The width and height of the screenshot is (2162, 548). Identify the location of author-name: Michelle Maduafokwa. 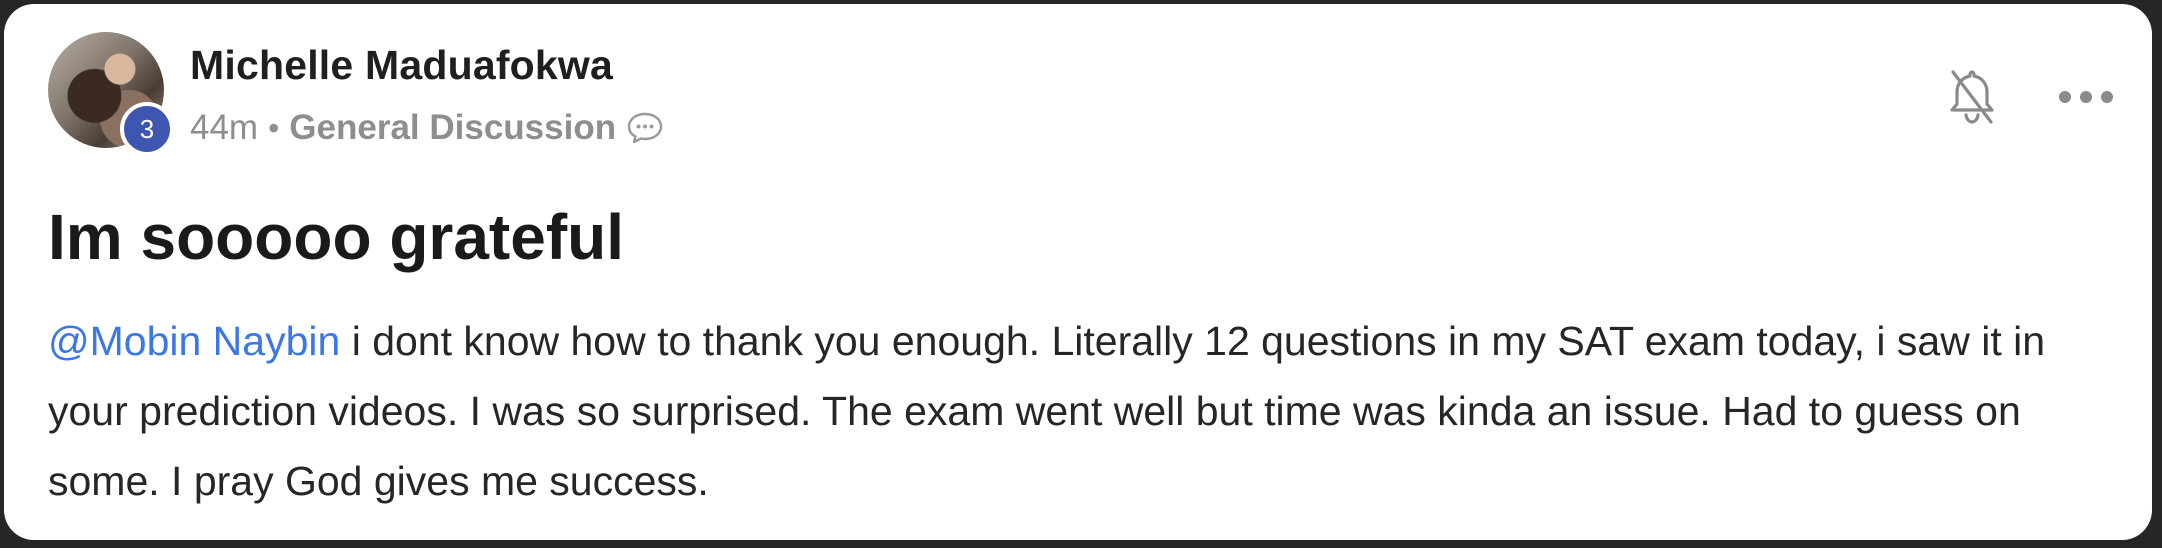
(401, 65).